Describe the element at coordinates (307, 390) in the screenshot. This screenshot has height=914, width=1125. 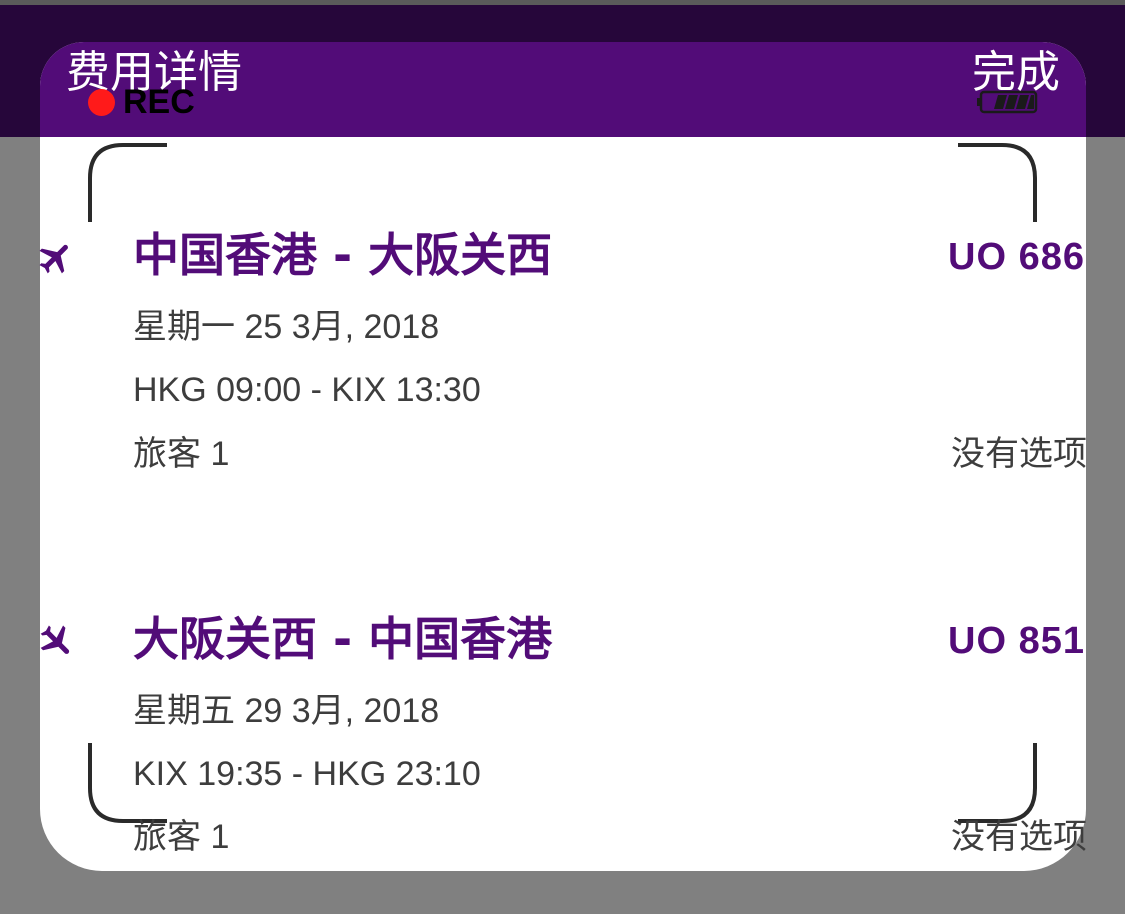
I see `flight-times: HKG 09:00 - KIX 13:30` at that location.